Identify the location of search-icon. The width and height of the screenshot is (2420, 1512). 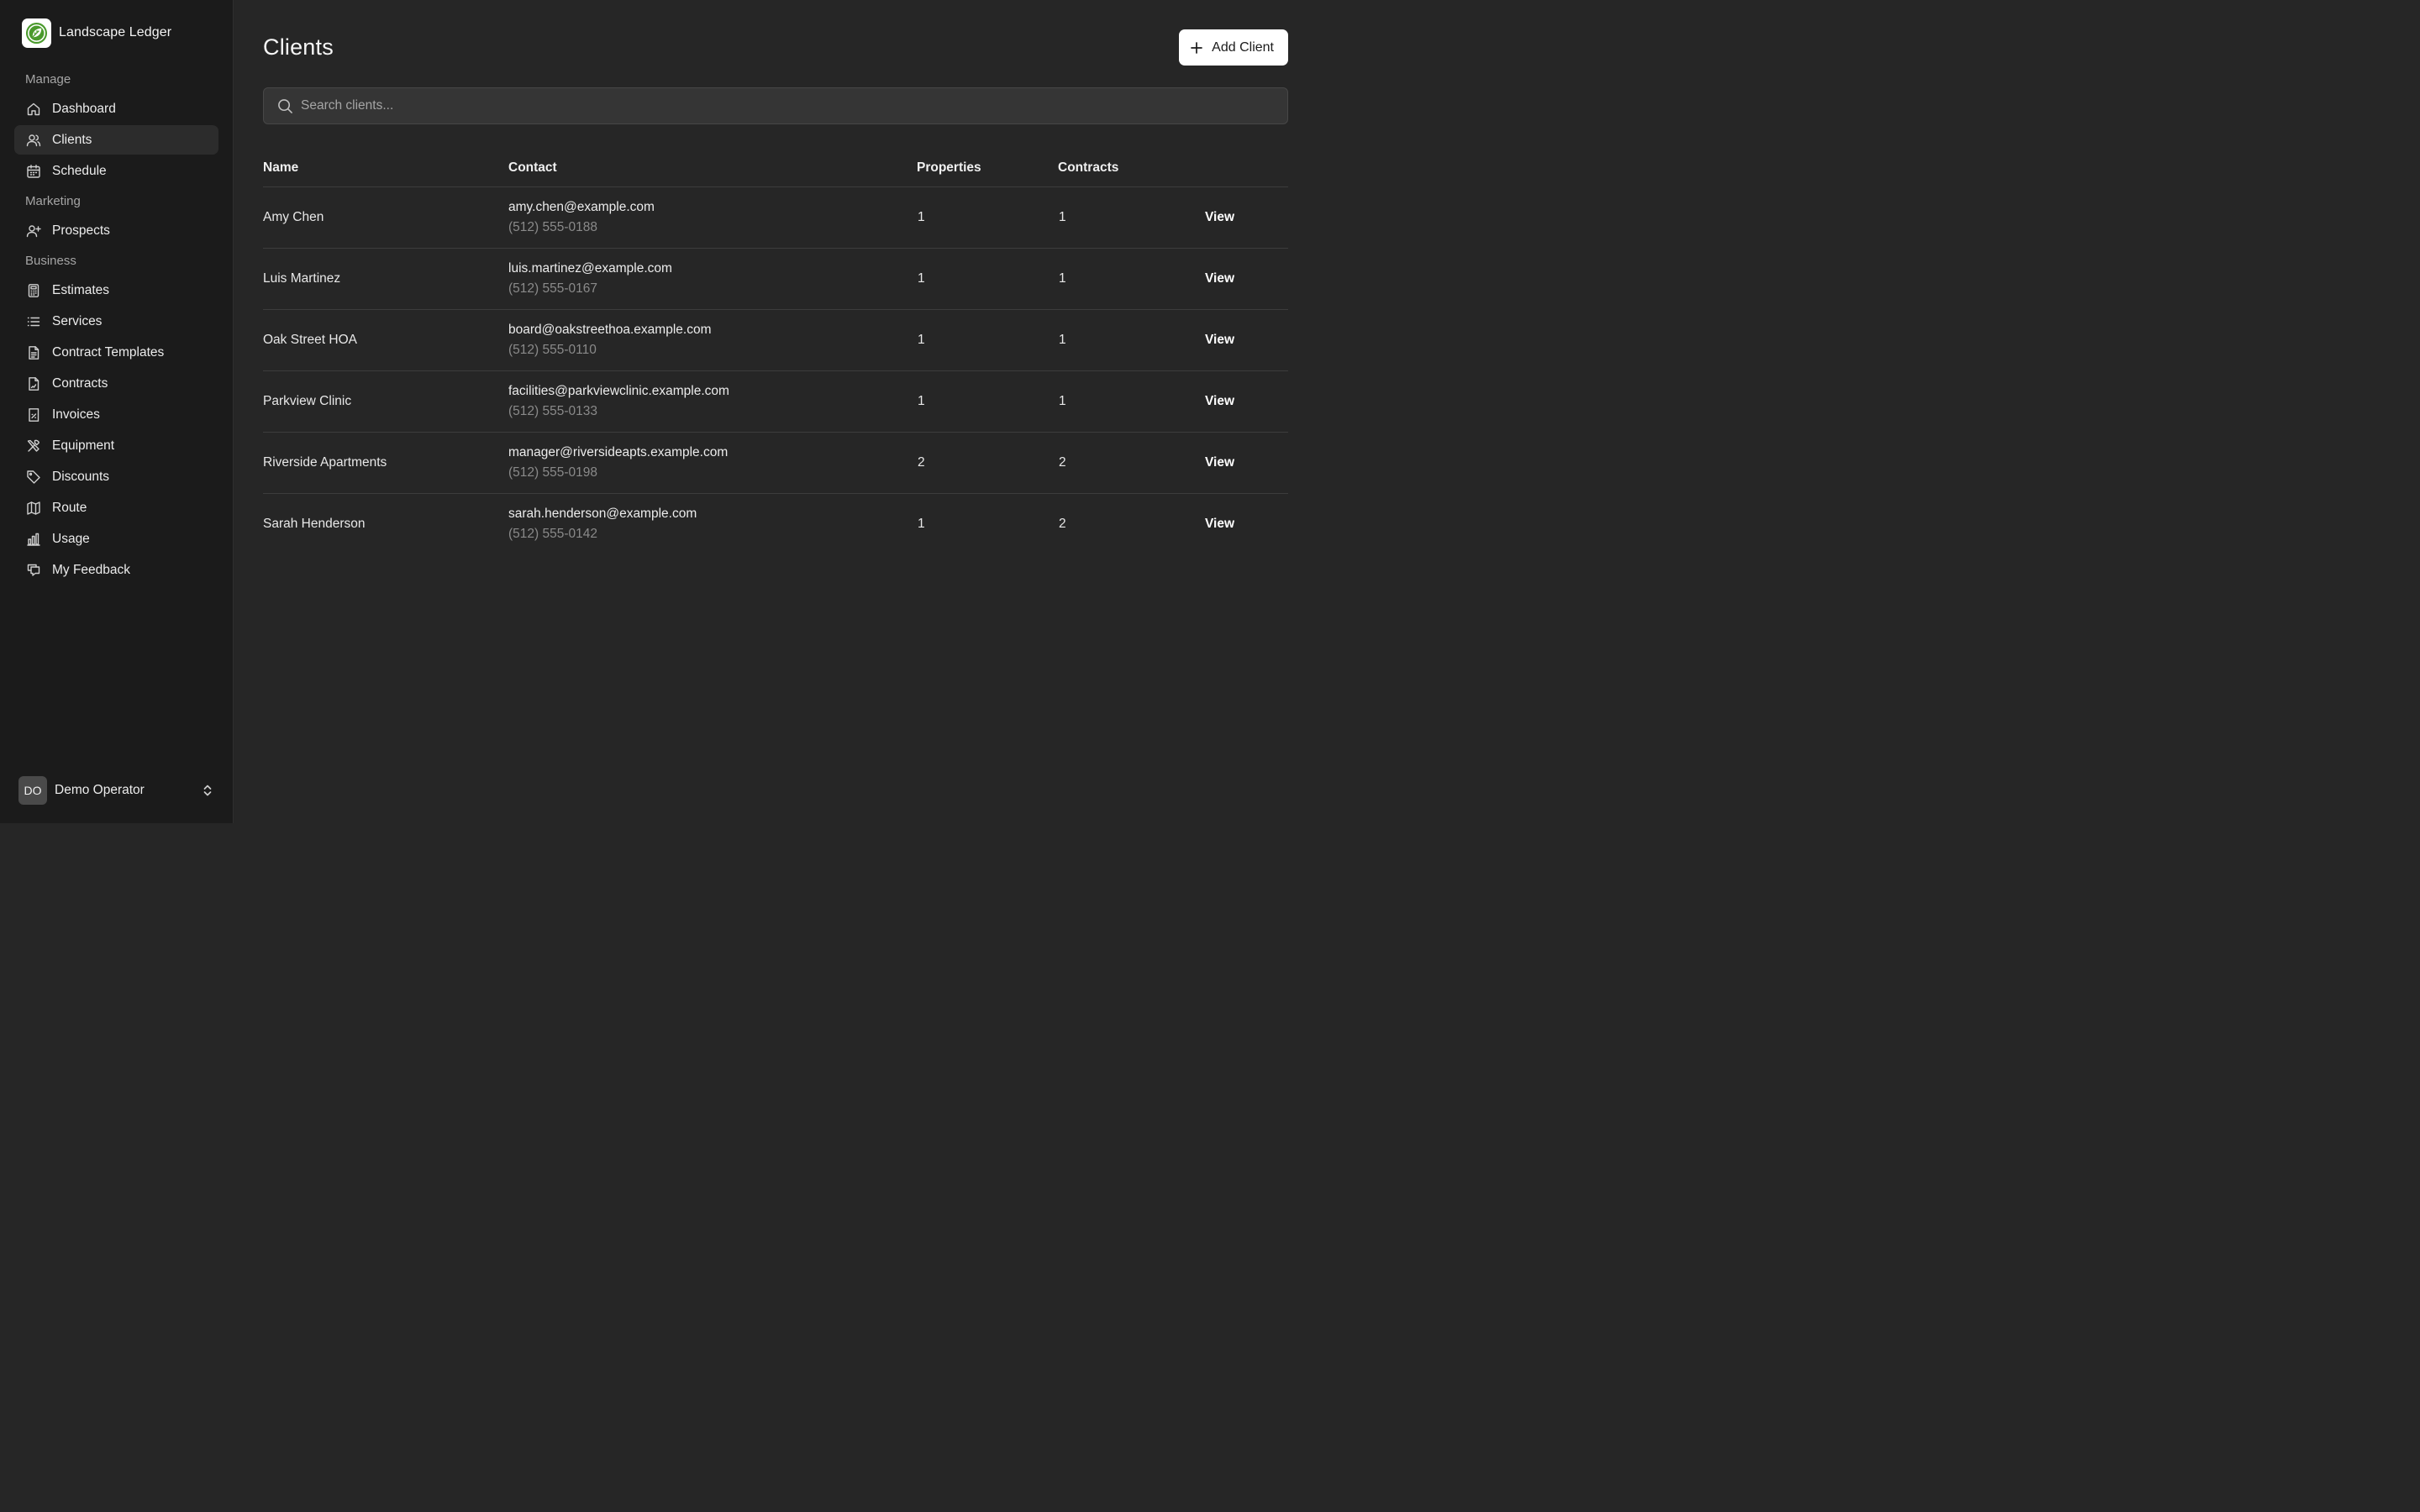
(285, 106).